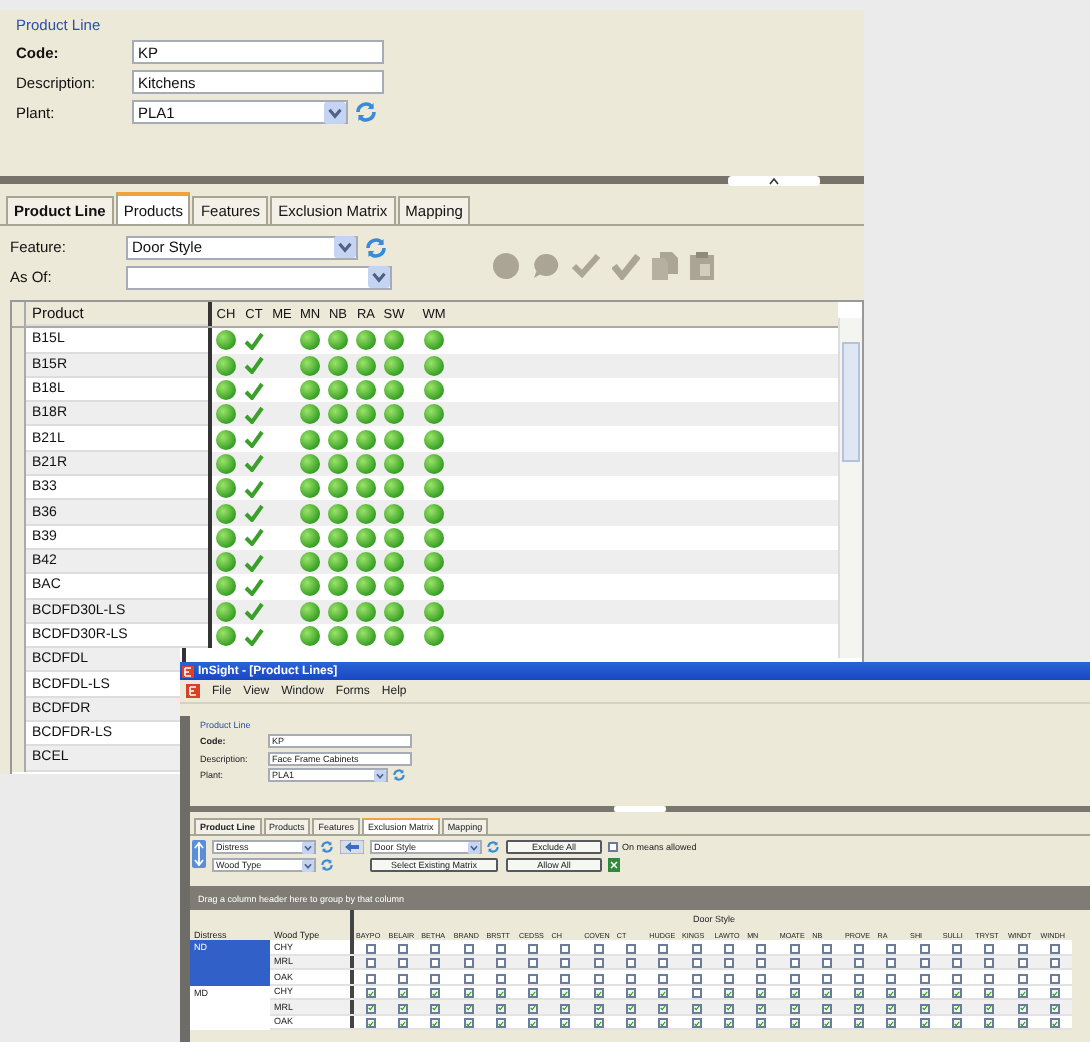 This screenshot has width=1090, height=1042. I want to click on date-dropdown, so click(259, 277).